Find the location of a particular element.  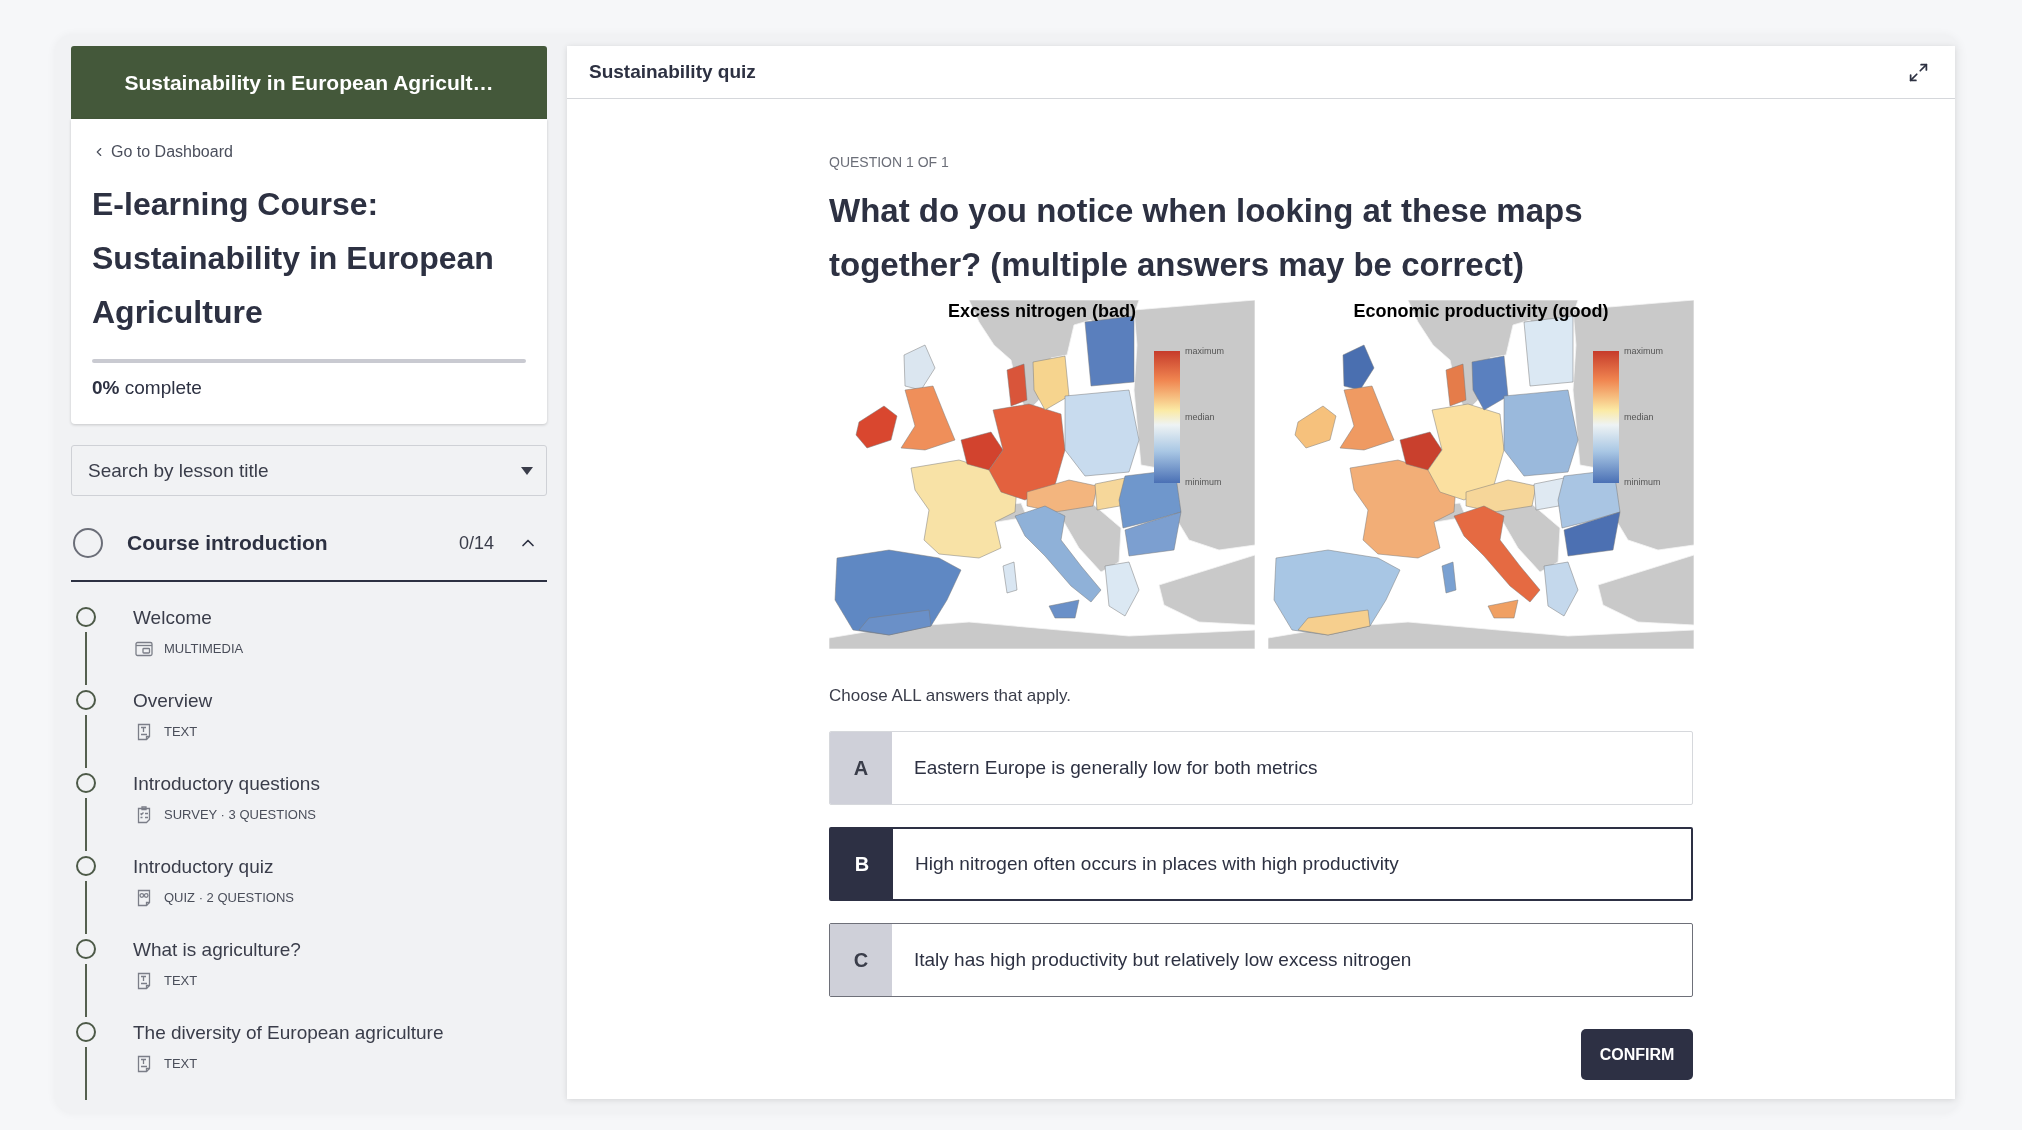

section-title: Course introduction is located at coordinates (227, 543).